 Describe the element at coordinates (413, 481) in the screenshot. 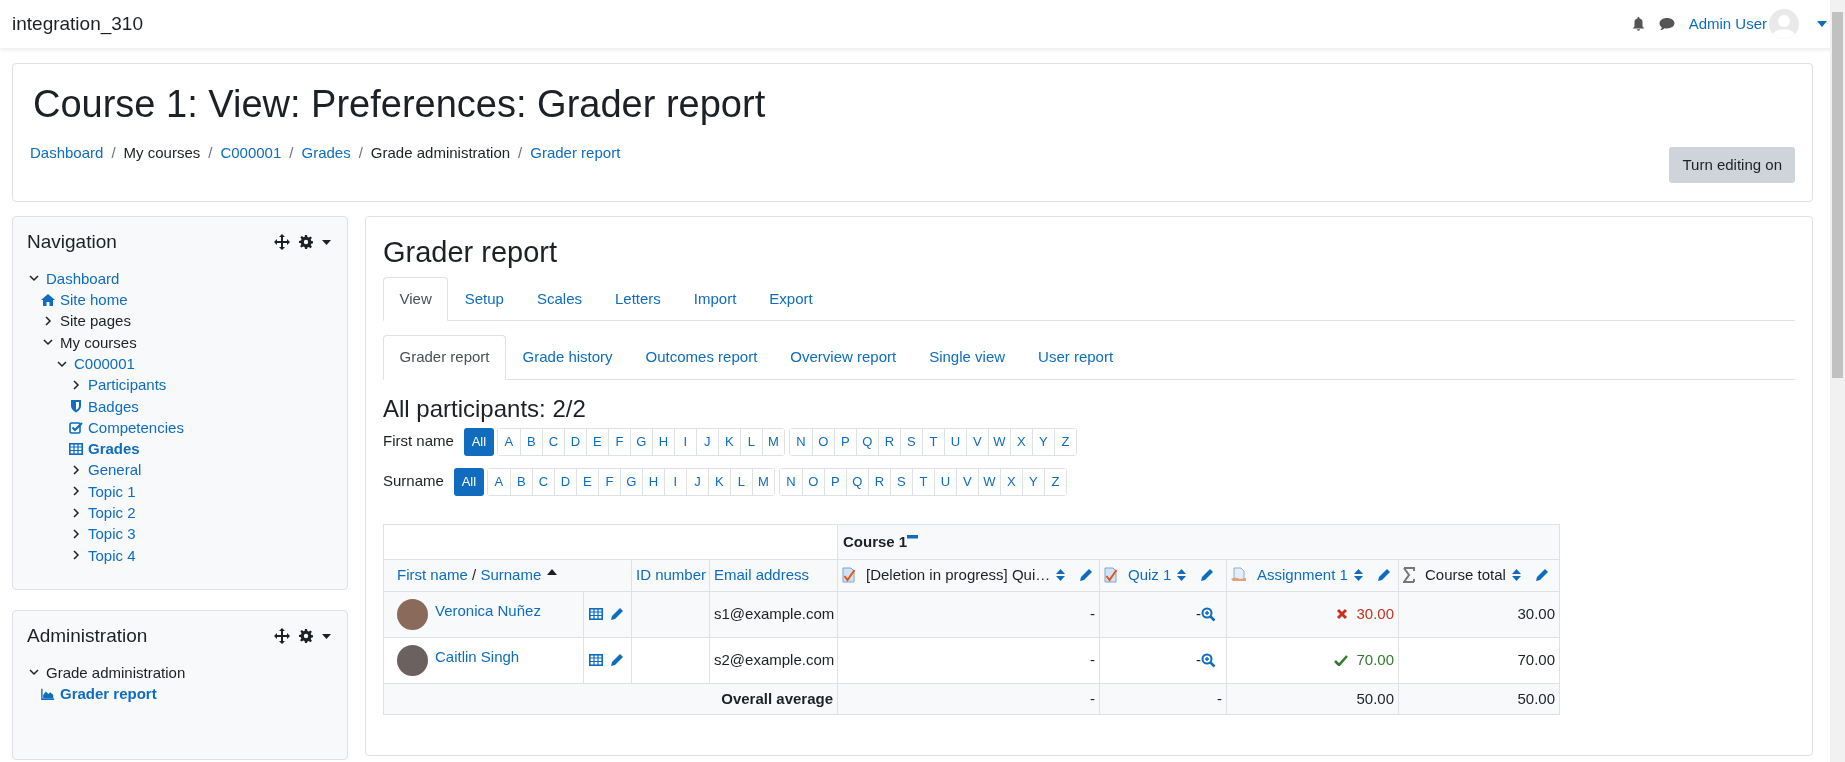

I see `filter-label: Surname` at that location.